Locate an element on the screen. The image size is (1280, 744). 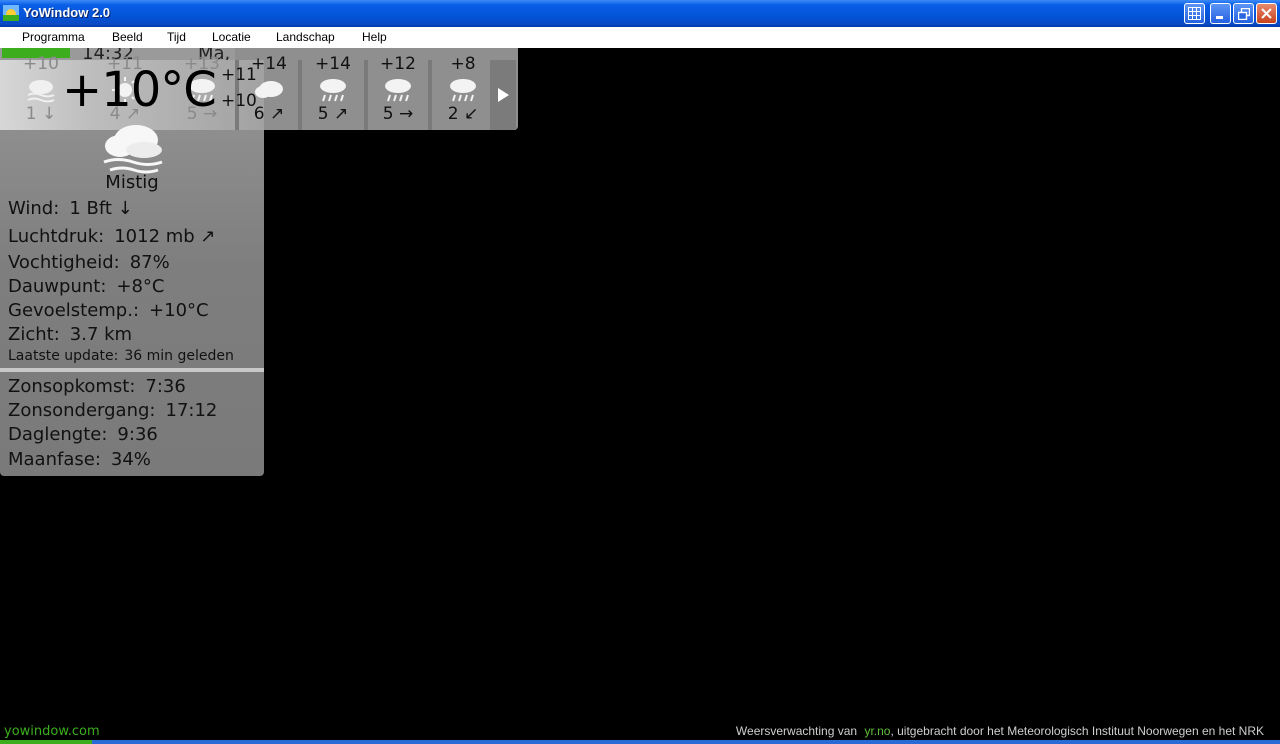
forecast-wind: 5 → is located at coordinates (398, 114).